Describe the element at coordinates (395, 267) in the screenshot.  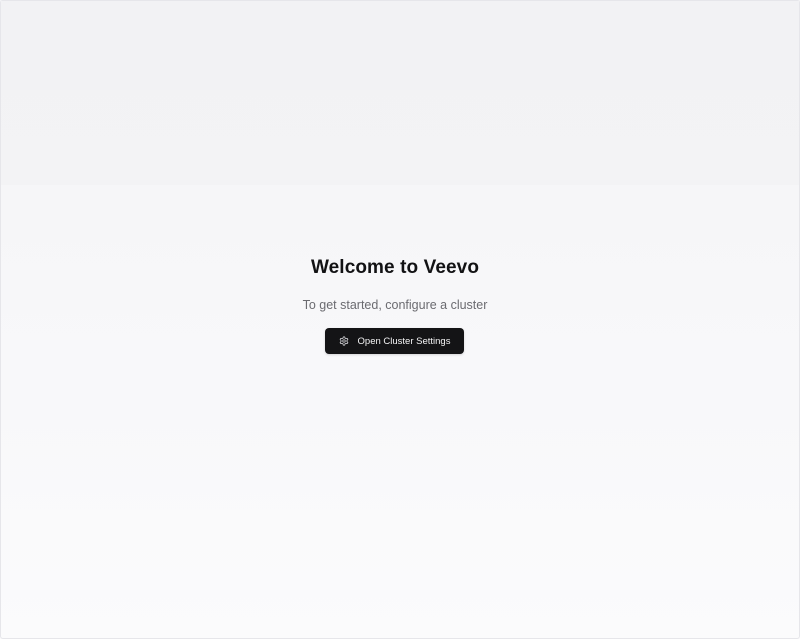
I see `welcome-title: Welcome to Veevo` at that location.